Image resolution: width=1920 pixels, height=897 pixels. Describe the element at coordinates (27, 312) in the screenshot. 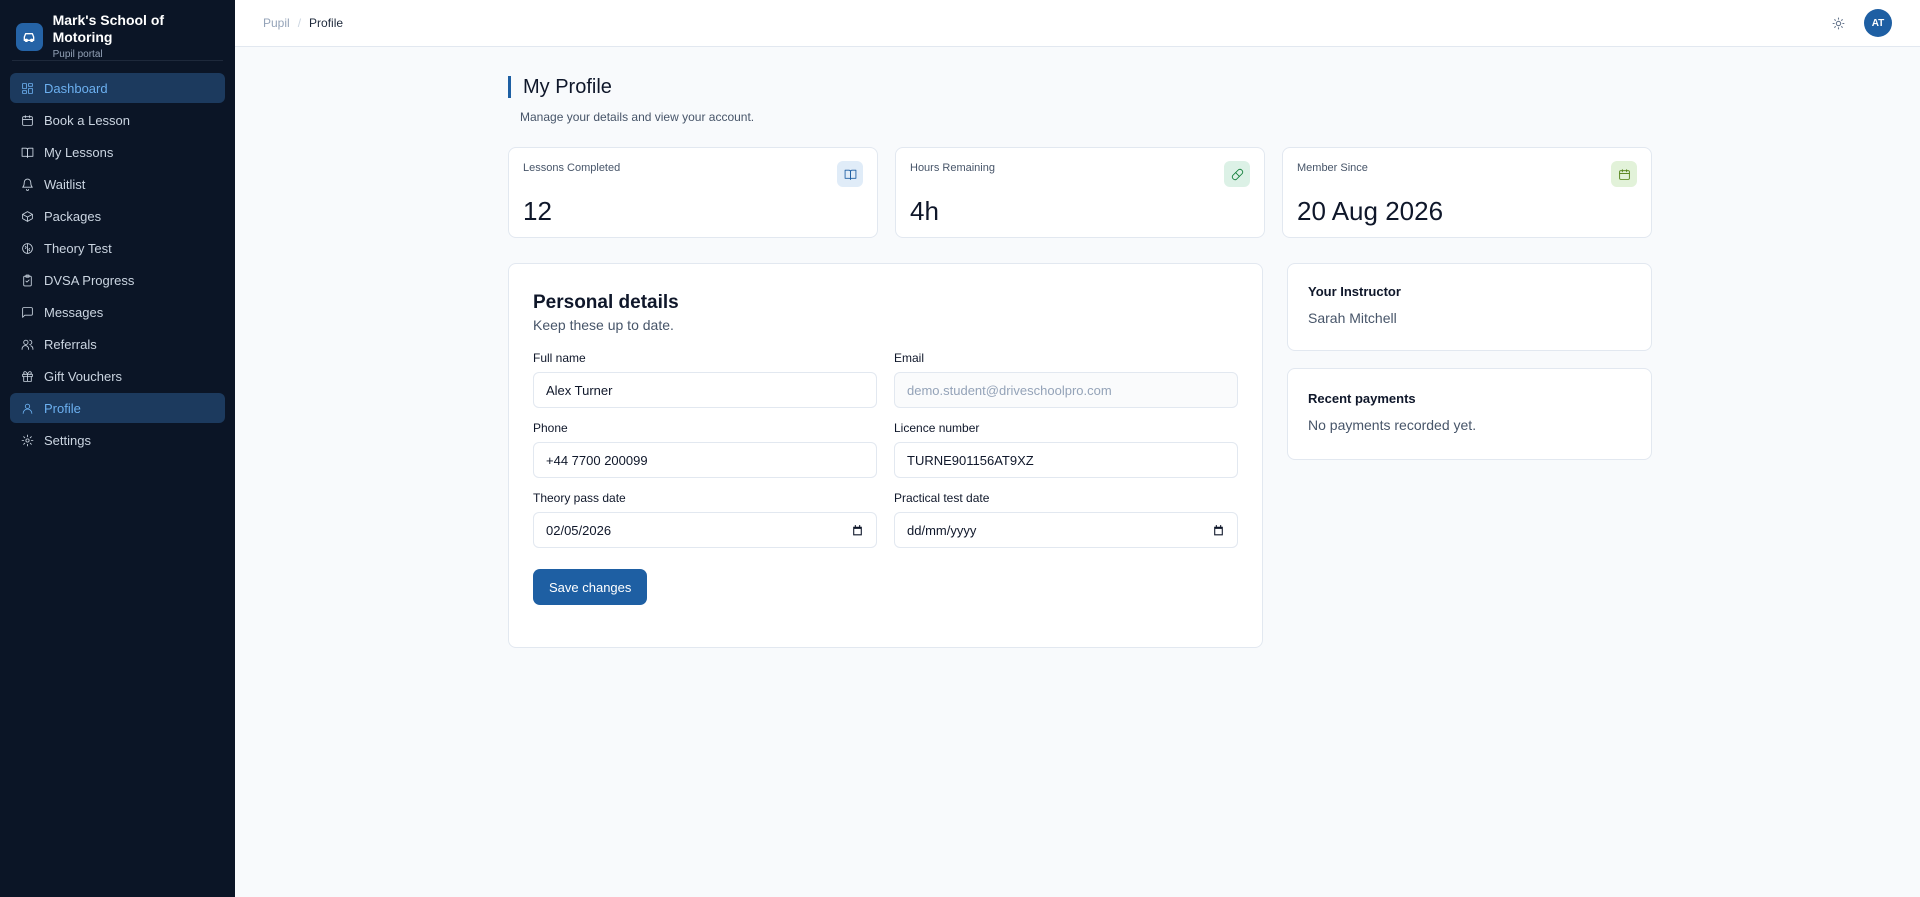

I see `message-icon` at that location.